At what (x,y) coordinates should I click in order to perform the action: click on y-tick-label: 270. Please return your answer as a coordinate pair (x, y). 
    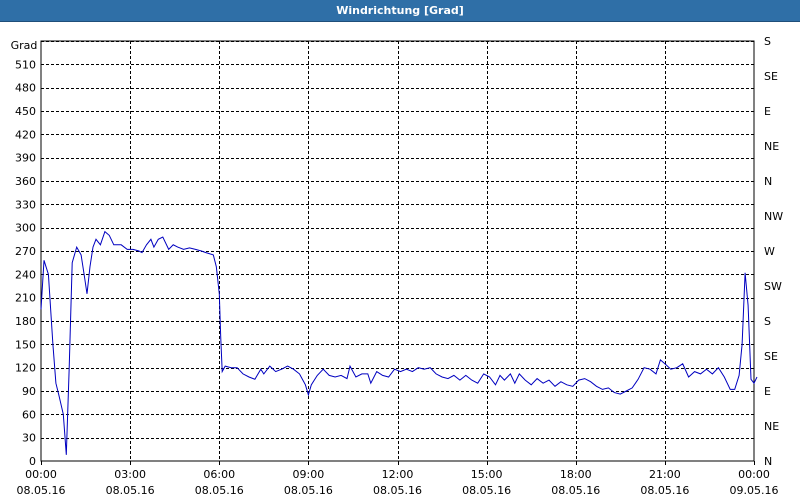
    Looking at the image, I should click on (25, 251).